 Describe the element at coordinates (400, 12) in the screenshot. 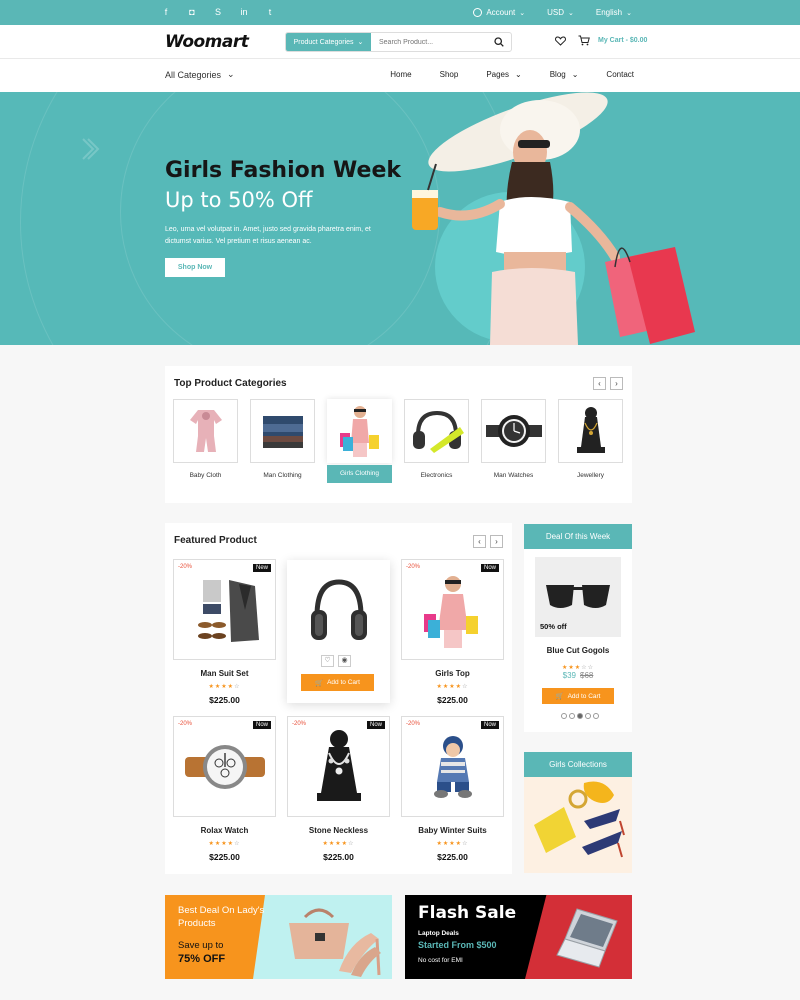

I see `top-bar: f ◘ S in t Account ⌄ USD ⌄ English ⌄` at that location.